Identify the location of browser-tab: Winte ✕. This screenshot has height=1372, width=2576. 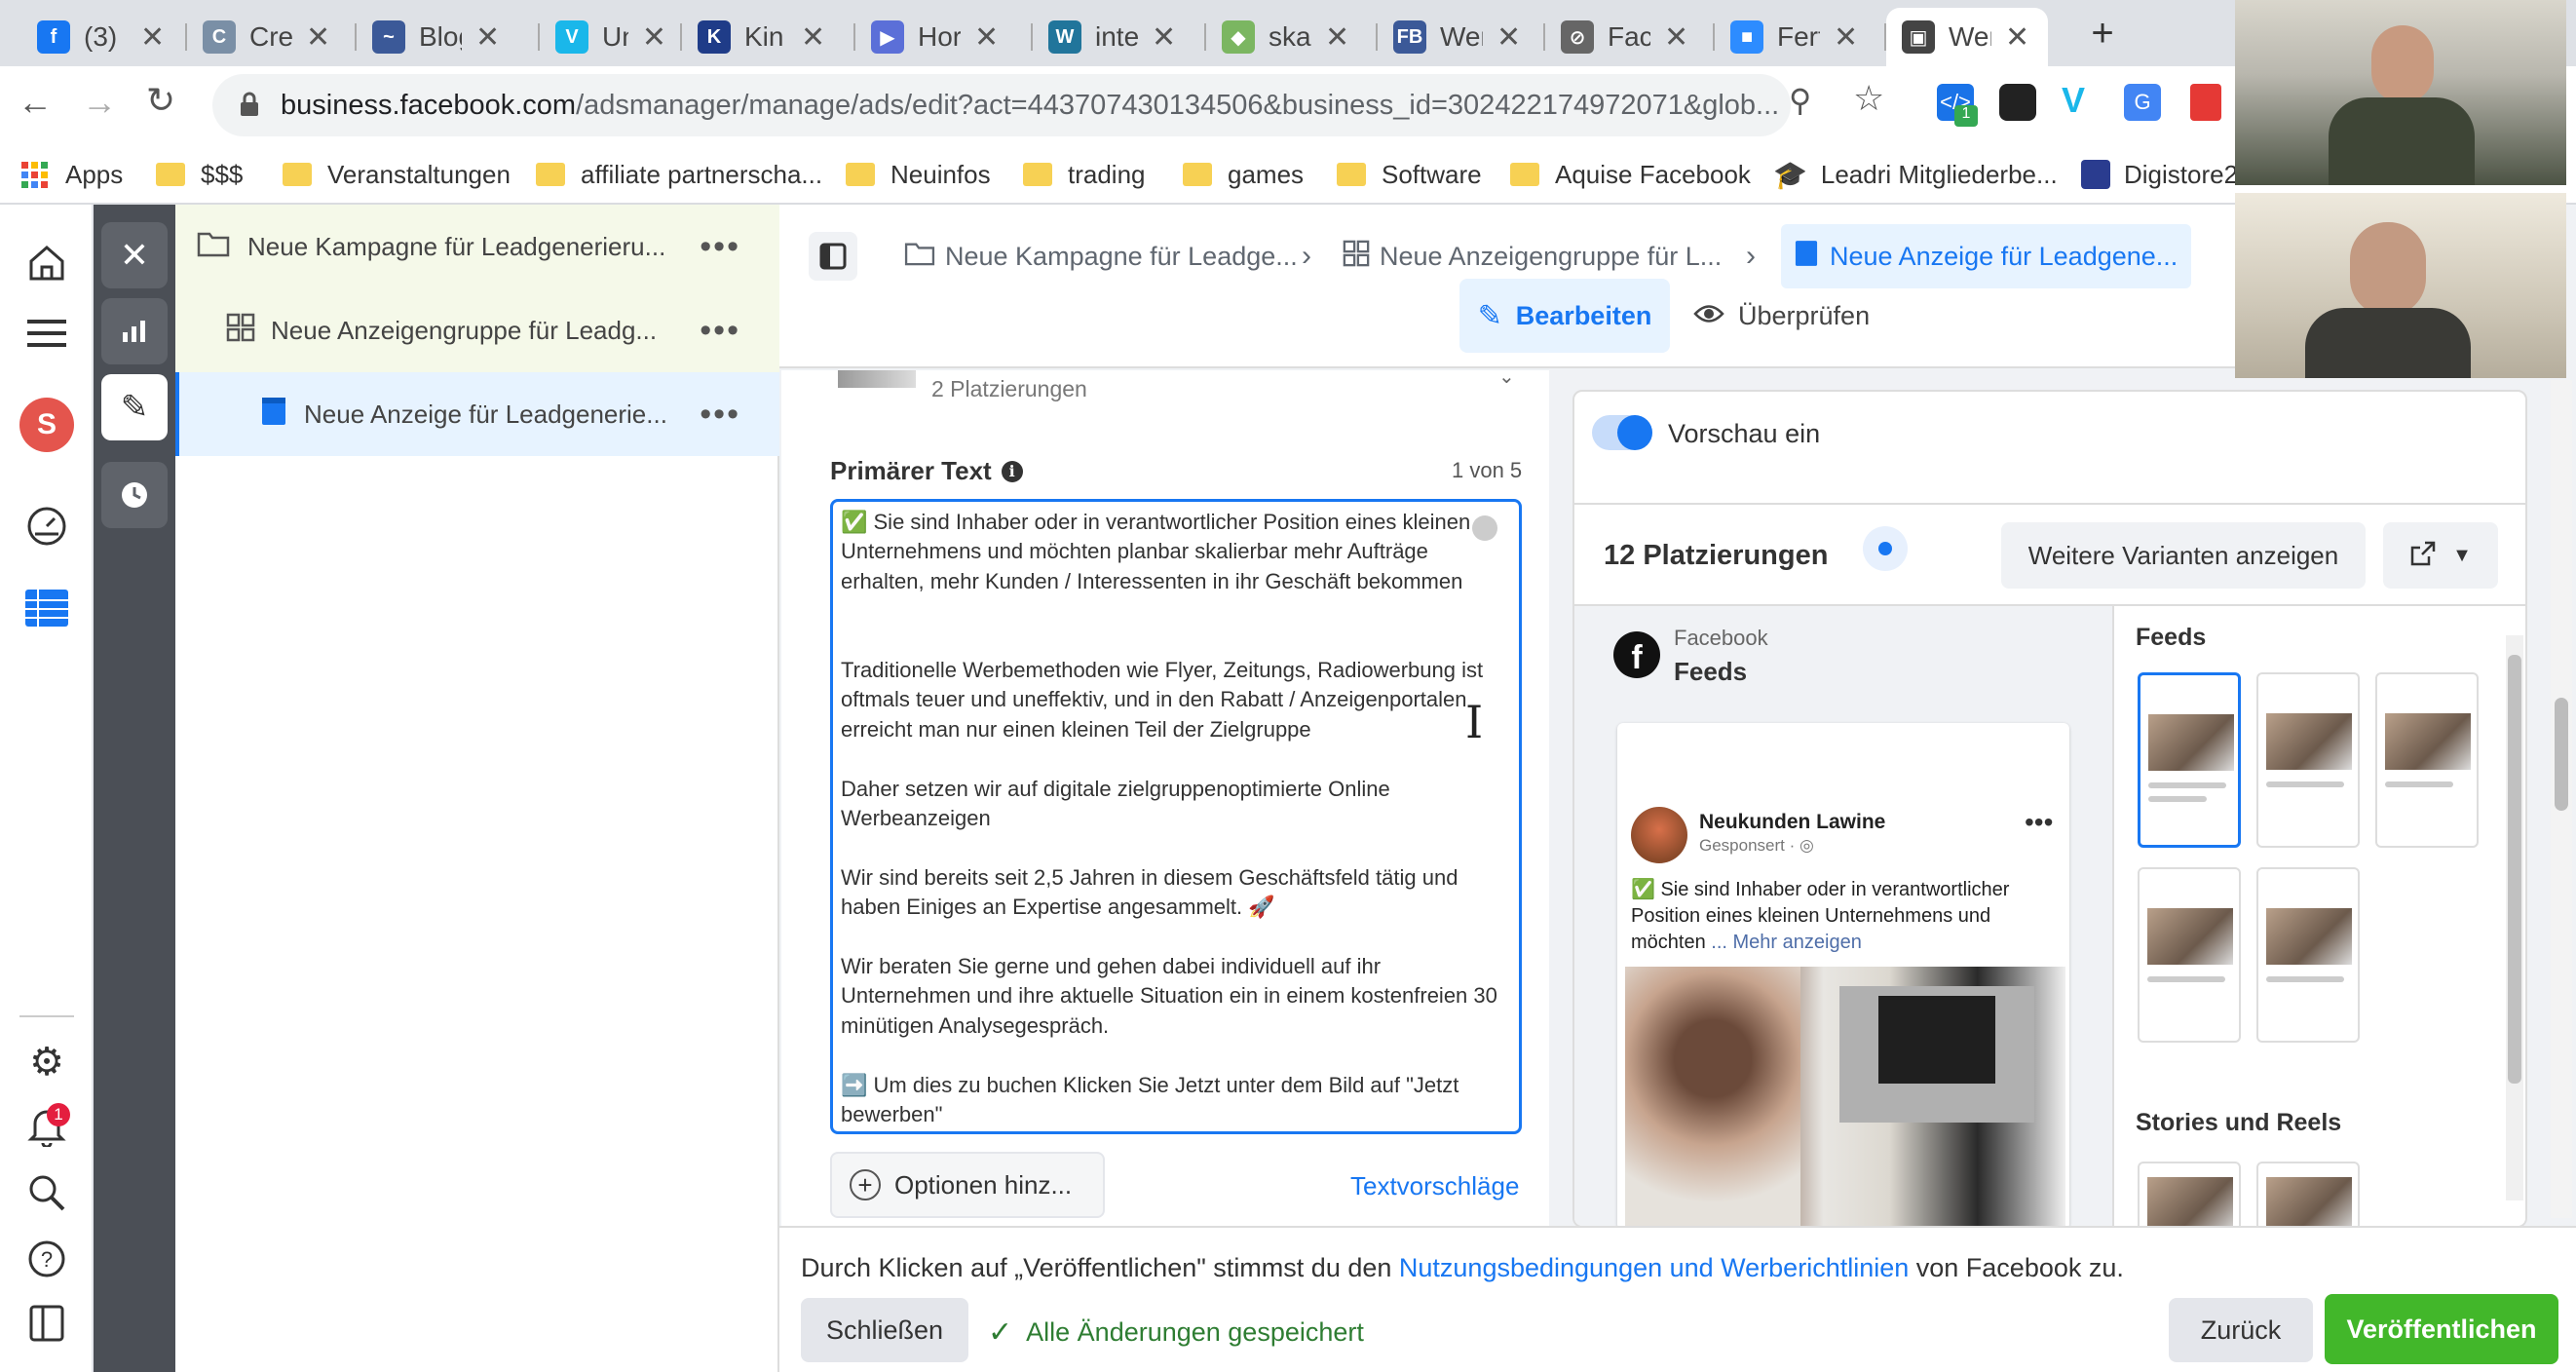
(1119, 37).